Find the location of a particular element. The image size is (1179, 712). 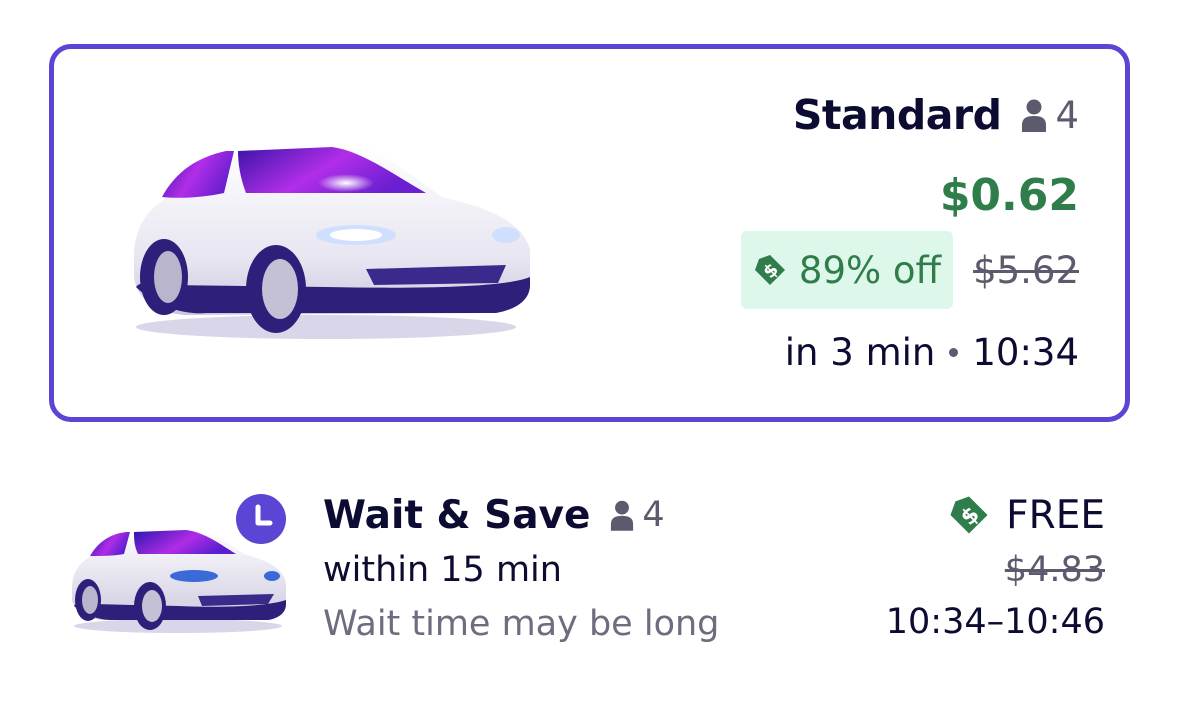

separator-dot is located at coordinates (954, 352).